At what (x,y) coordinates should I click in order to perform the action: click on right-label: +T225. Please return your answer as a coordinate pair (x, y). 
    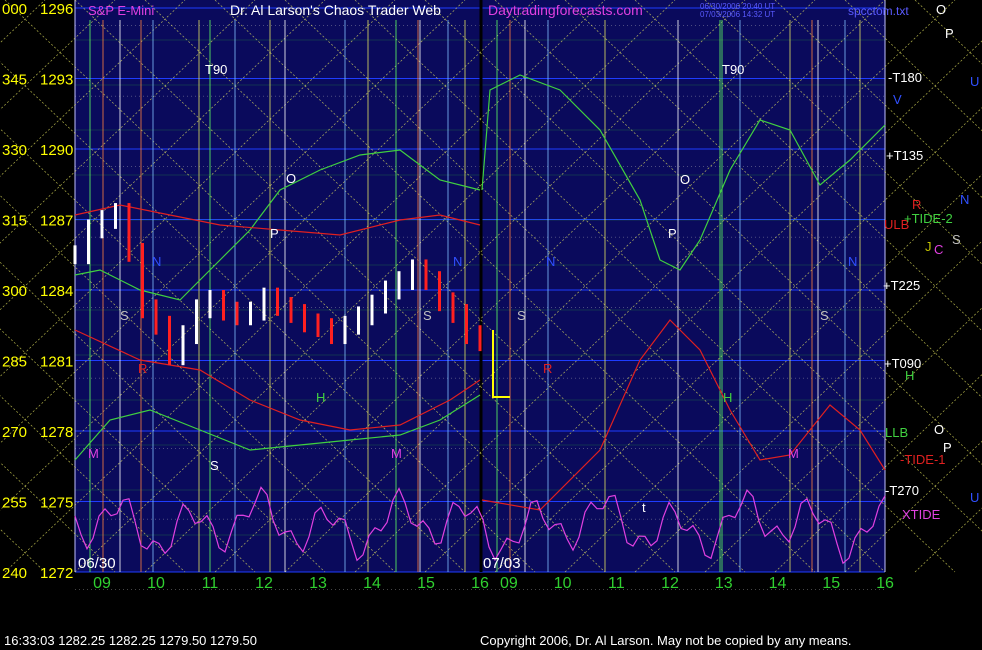
    Looking at the image, I should click on (901, 285).